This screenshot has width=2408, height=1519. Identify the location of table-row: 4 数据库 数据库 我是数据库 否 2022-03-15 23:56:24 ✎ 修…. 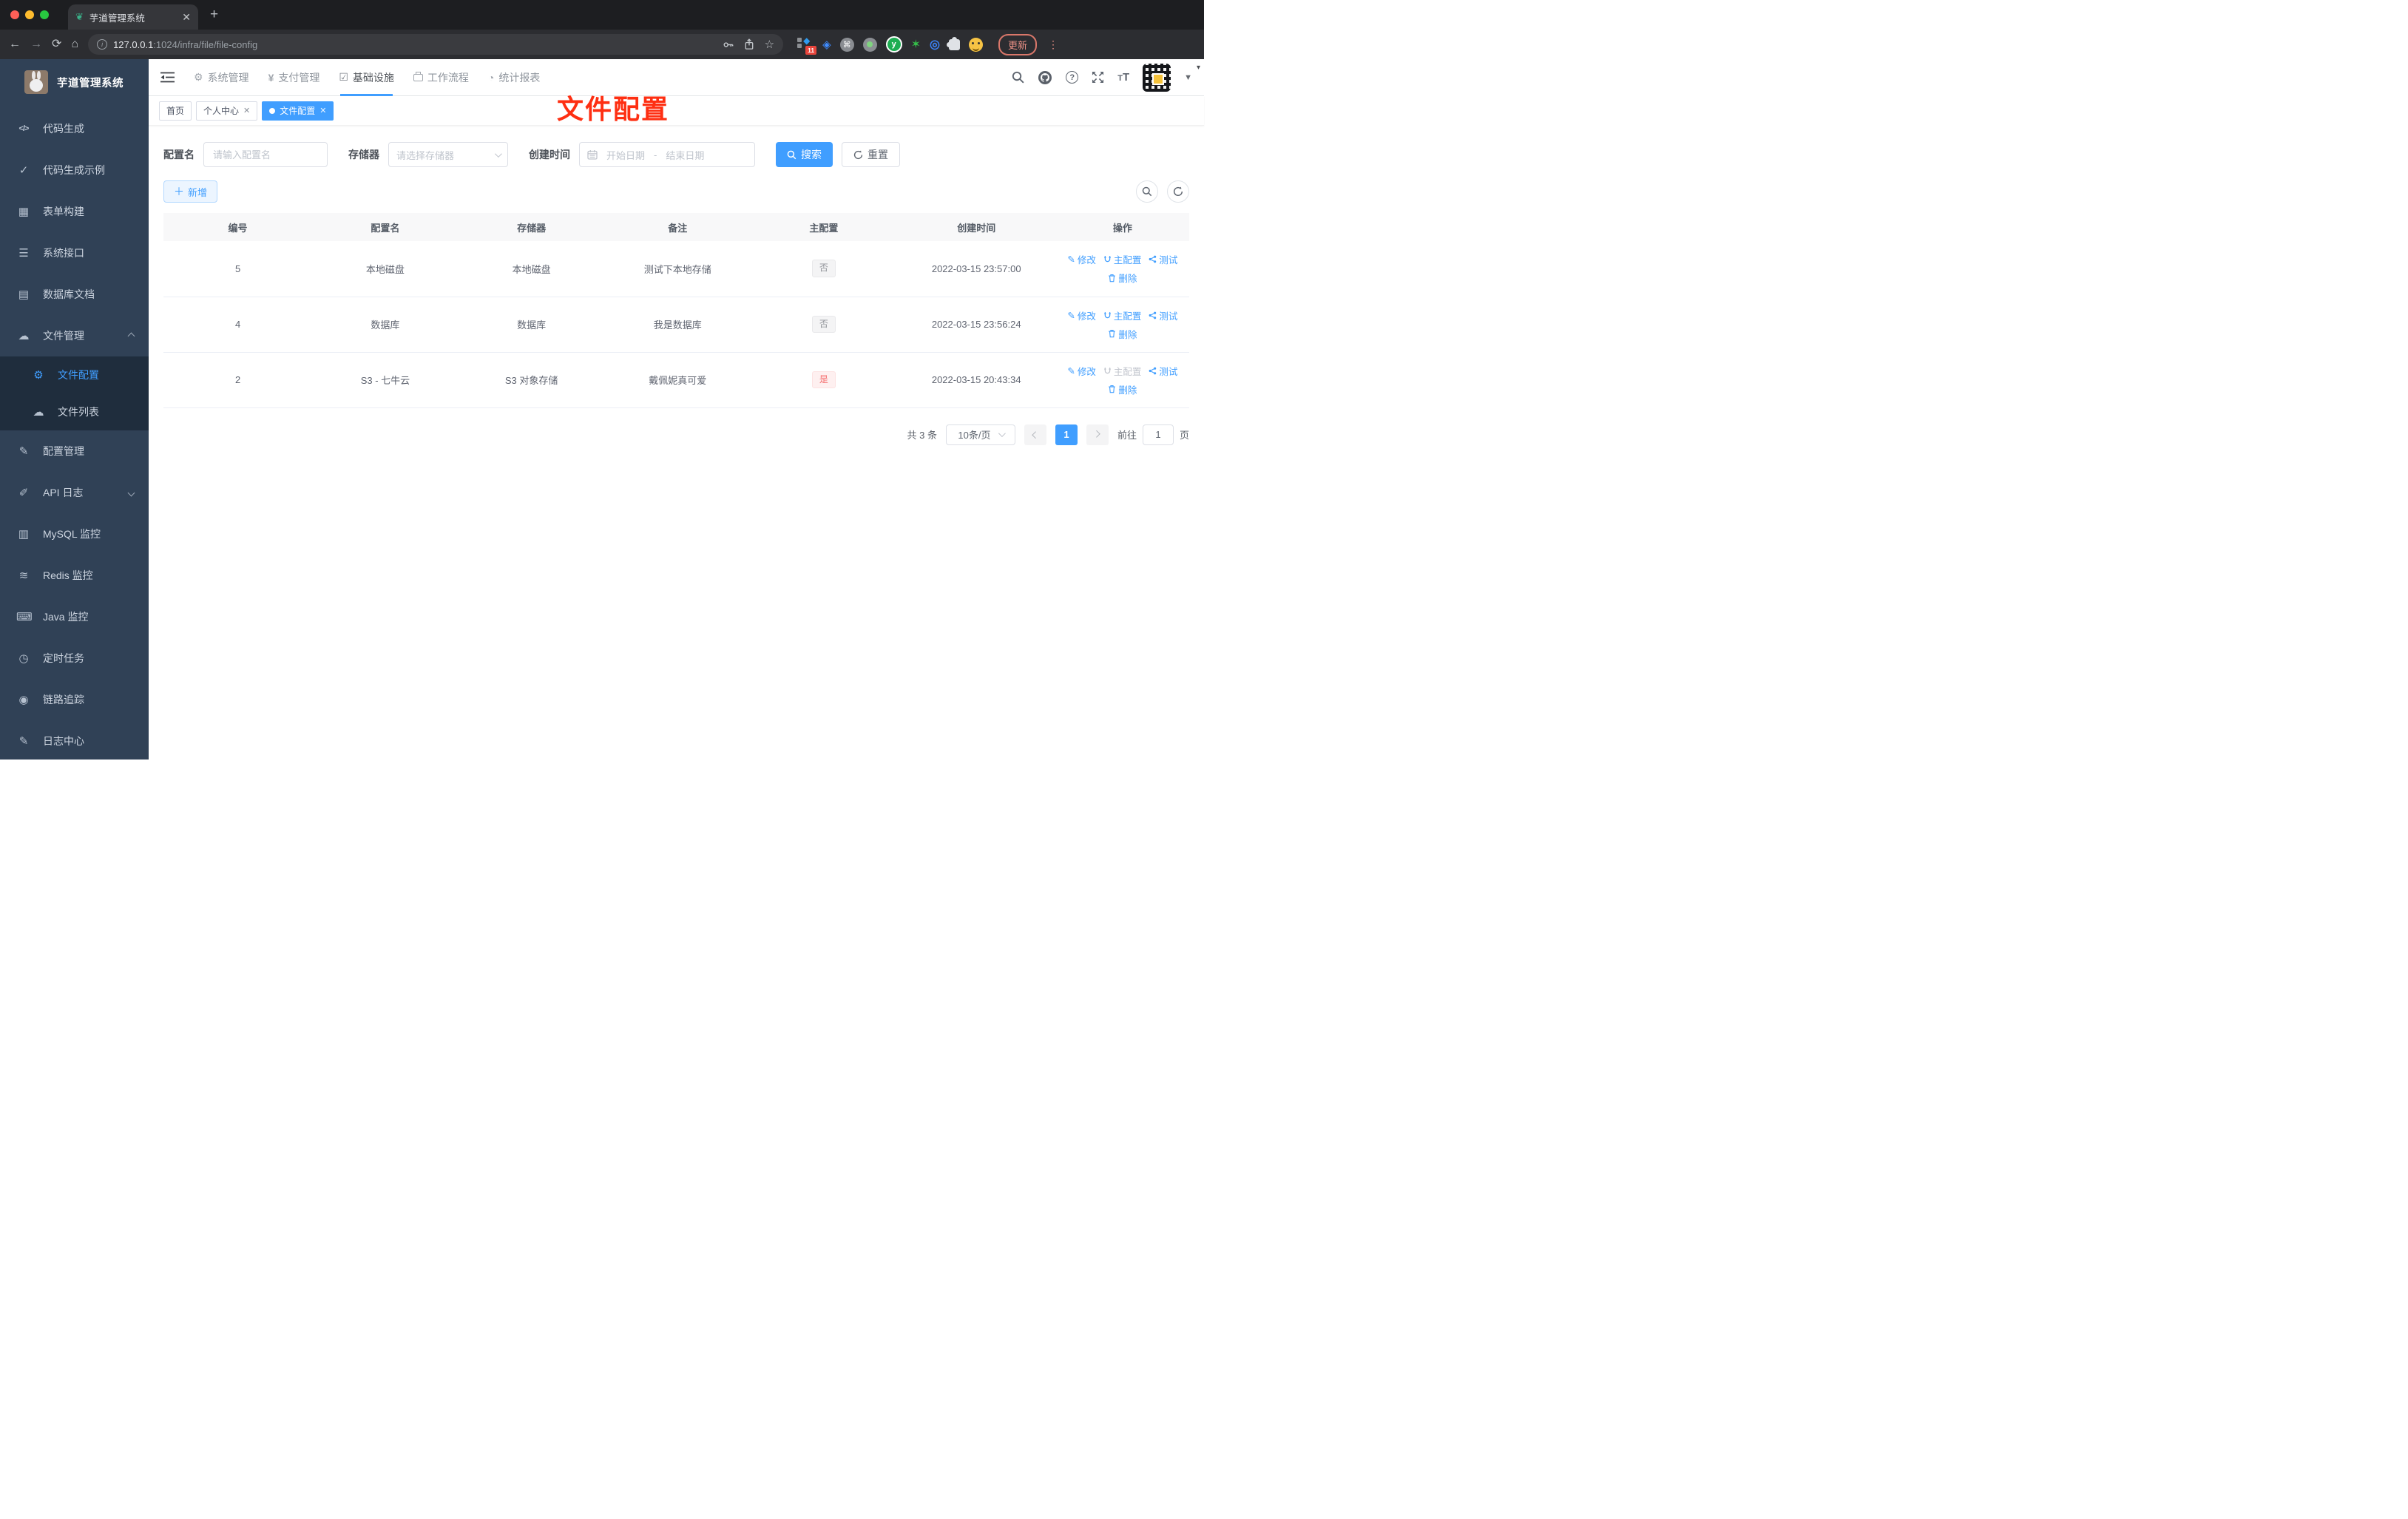
(676, 325).